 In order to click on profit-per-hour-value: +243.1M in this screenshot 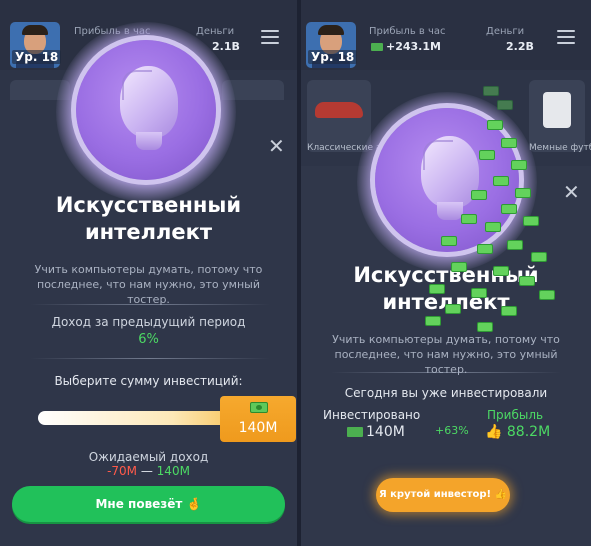, I will do `click(406, 46)`.